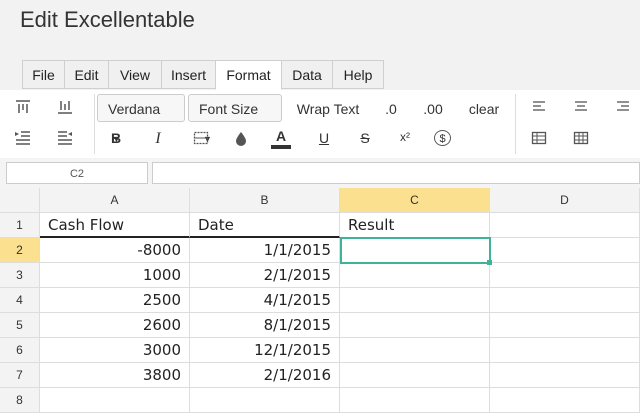 Image resolution: width=640 pixels, height=414 pixels. I want to click on row-header: 4, so click(20, 300).